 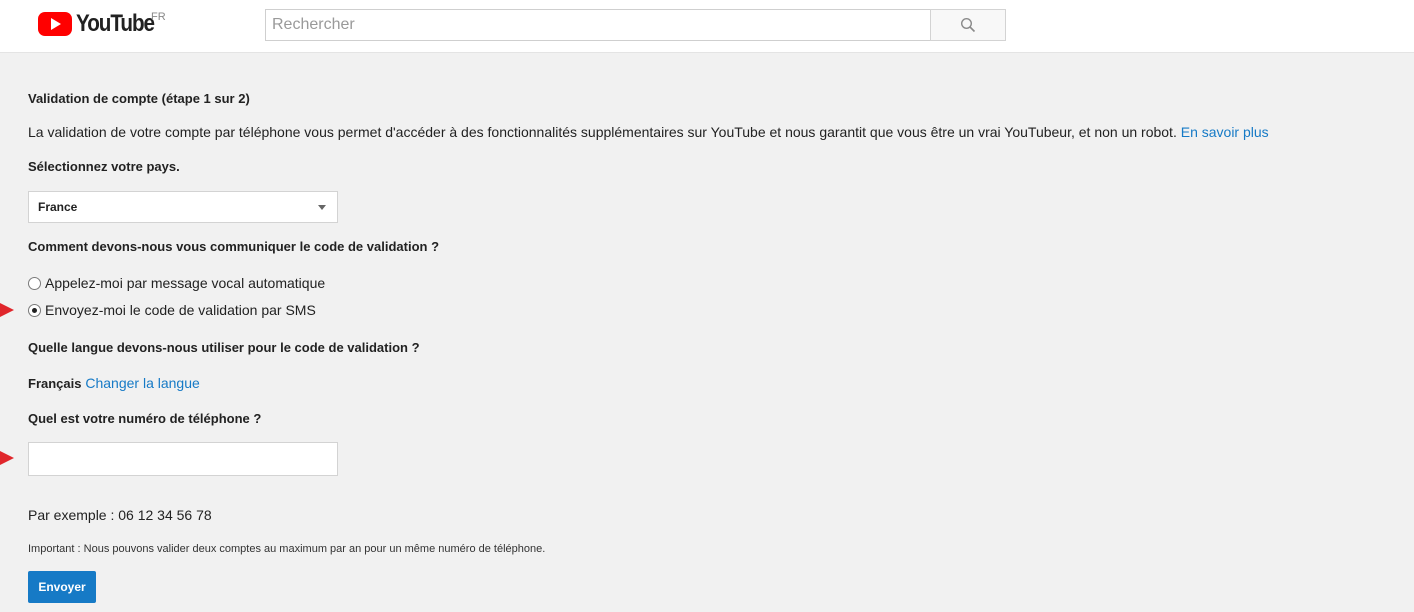 I want to click on phone-label: Quel est votre numéro de téléphone ?, so click(x=145, y=418).